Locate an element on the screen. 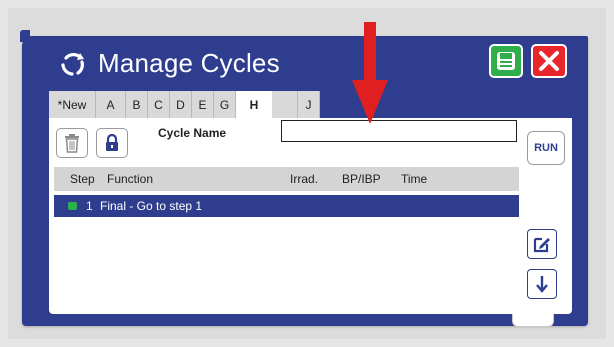 The width and height of the screenshot is (614, 347). save-button is located at coordinates (506, 61).